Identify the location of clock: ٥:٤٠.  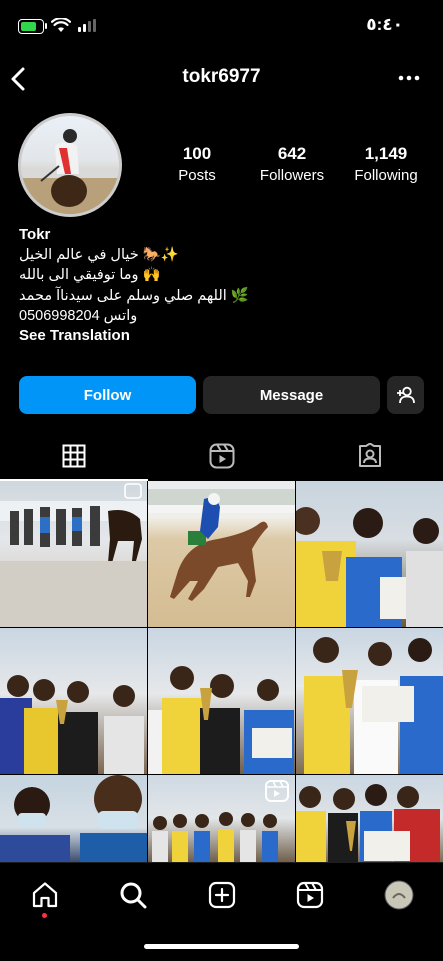
(384, 24).